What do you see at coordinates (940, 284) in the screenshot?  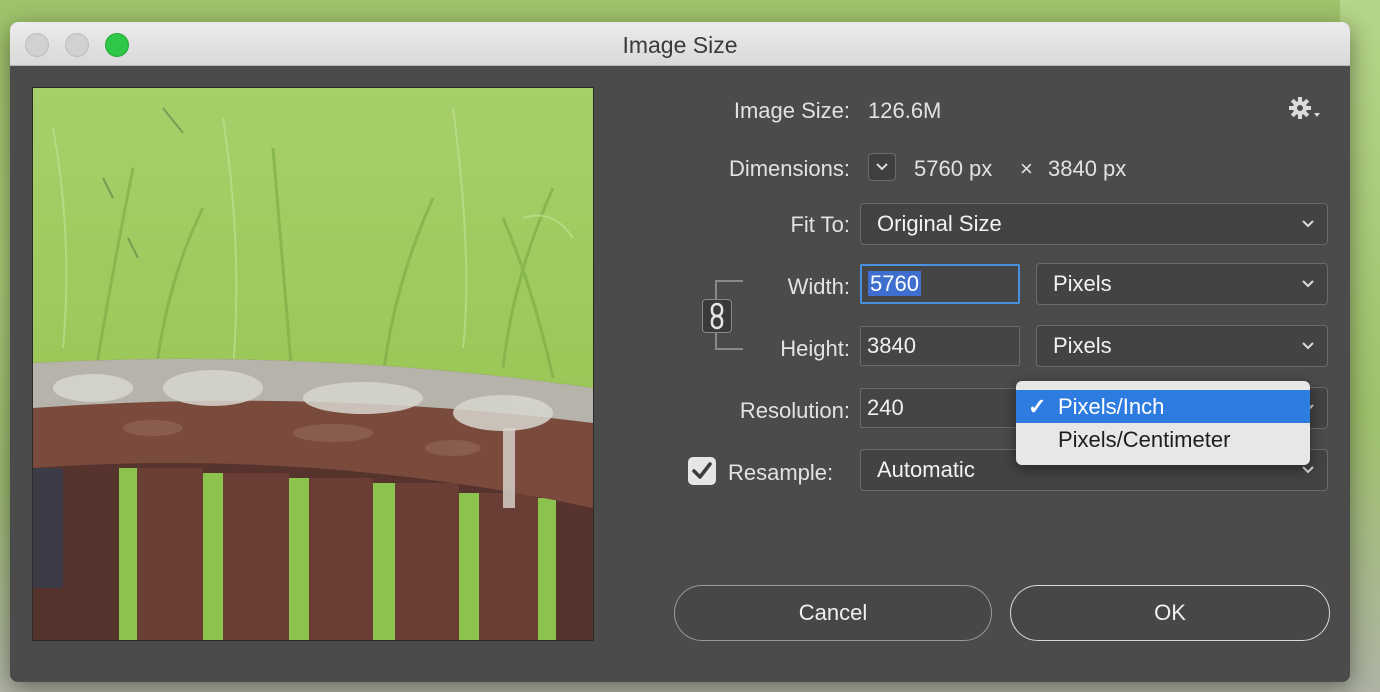 I see `width-input: 5760` at bounding box center [940, 284].